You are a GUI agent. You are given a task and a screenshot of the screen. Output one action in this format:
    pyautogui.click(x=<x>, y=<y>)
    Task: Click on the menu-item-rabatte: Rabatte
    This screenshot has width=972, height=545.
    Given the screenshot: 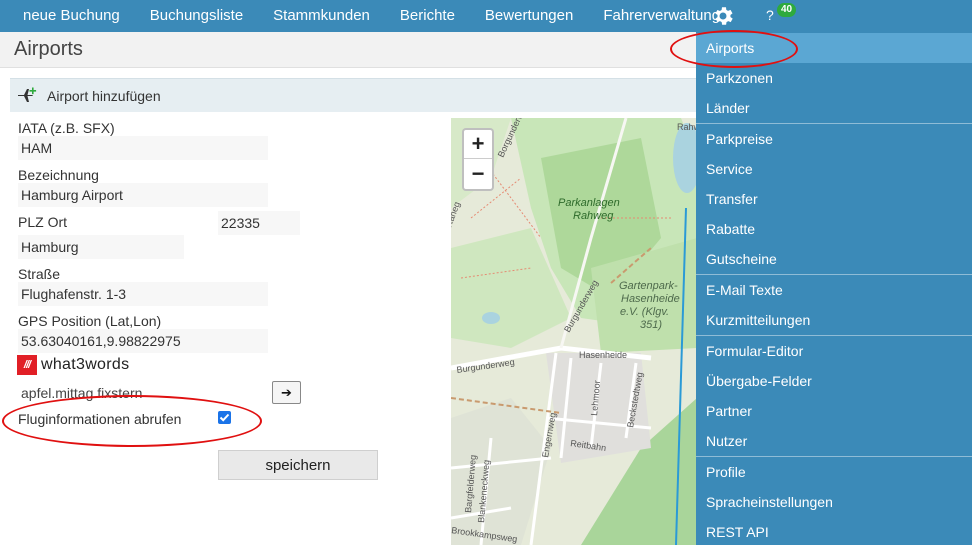 What is the action you would take?
    pyautogui.click(x=834, y=229)
    